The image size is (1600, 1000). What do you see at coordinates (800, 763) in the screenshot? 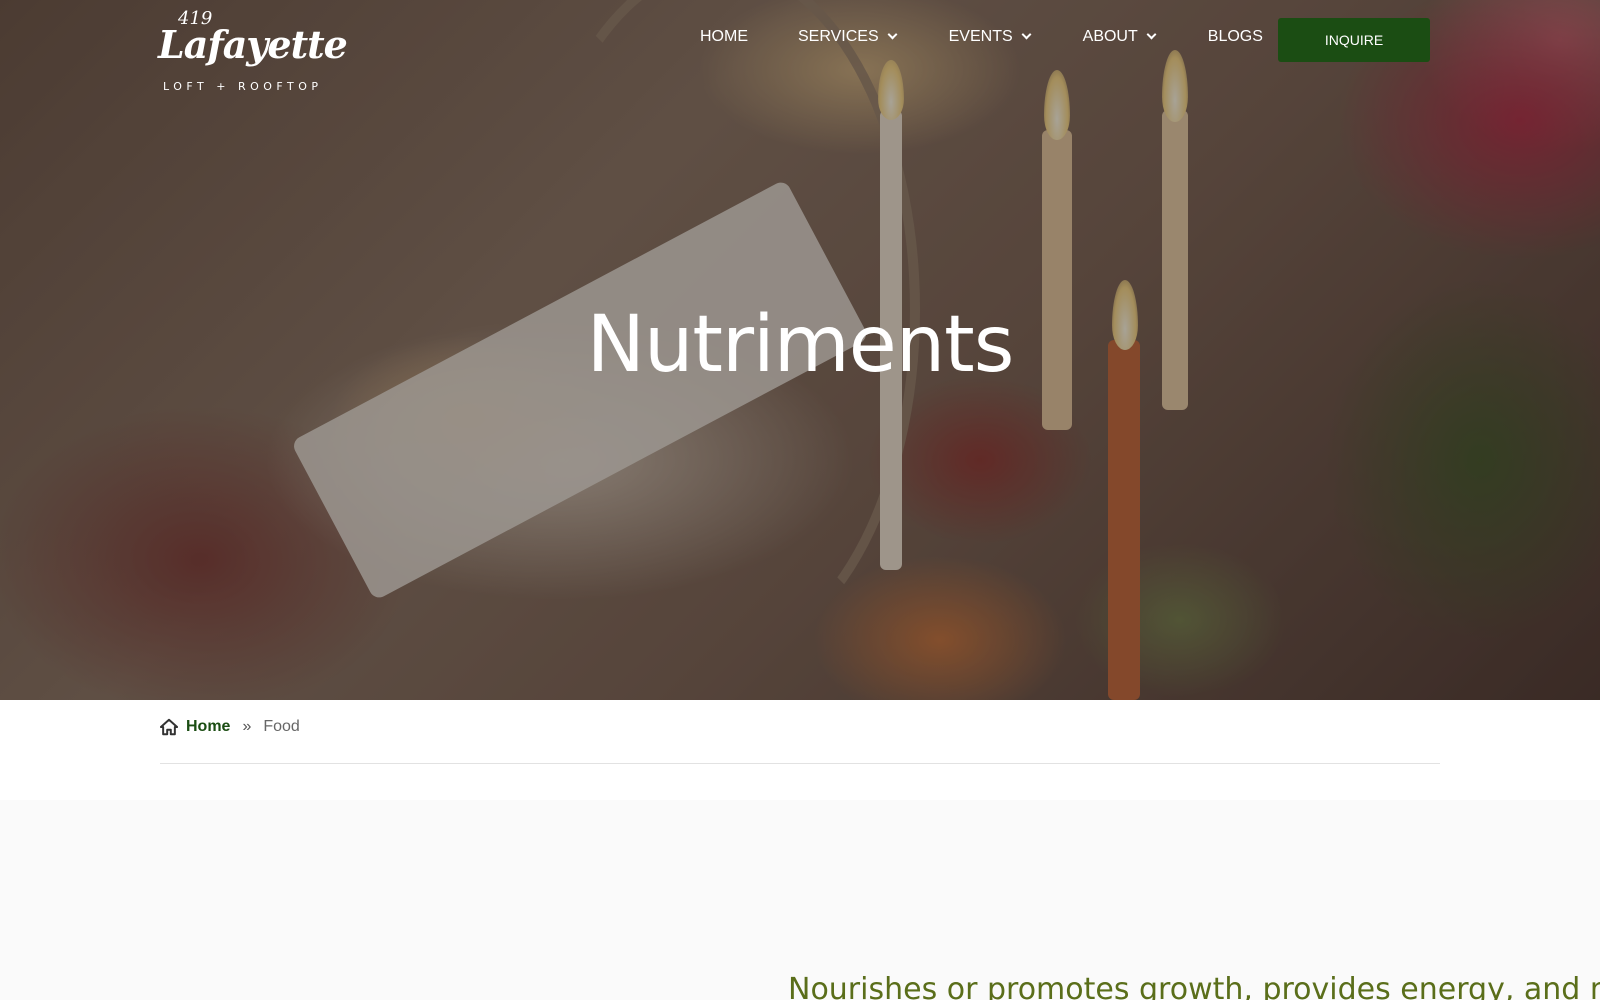
I see `divider` at bounding box center [800, 763].